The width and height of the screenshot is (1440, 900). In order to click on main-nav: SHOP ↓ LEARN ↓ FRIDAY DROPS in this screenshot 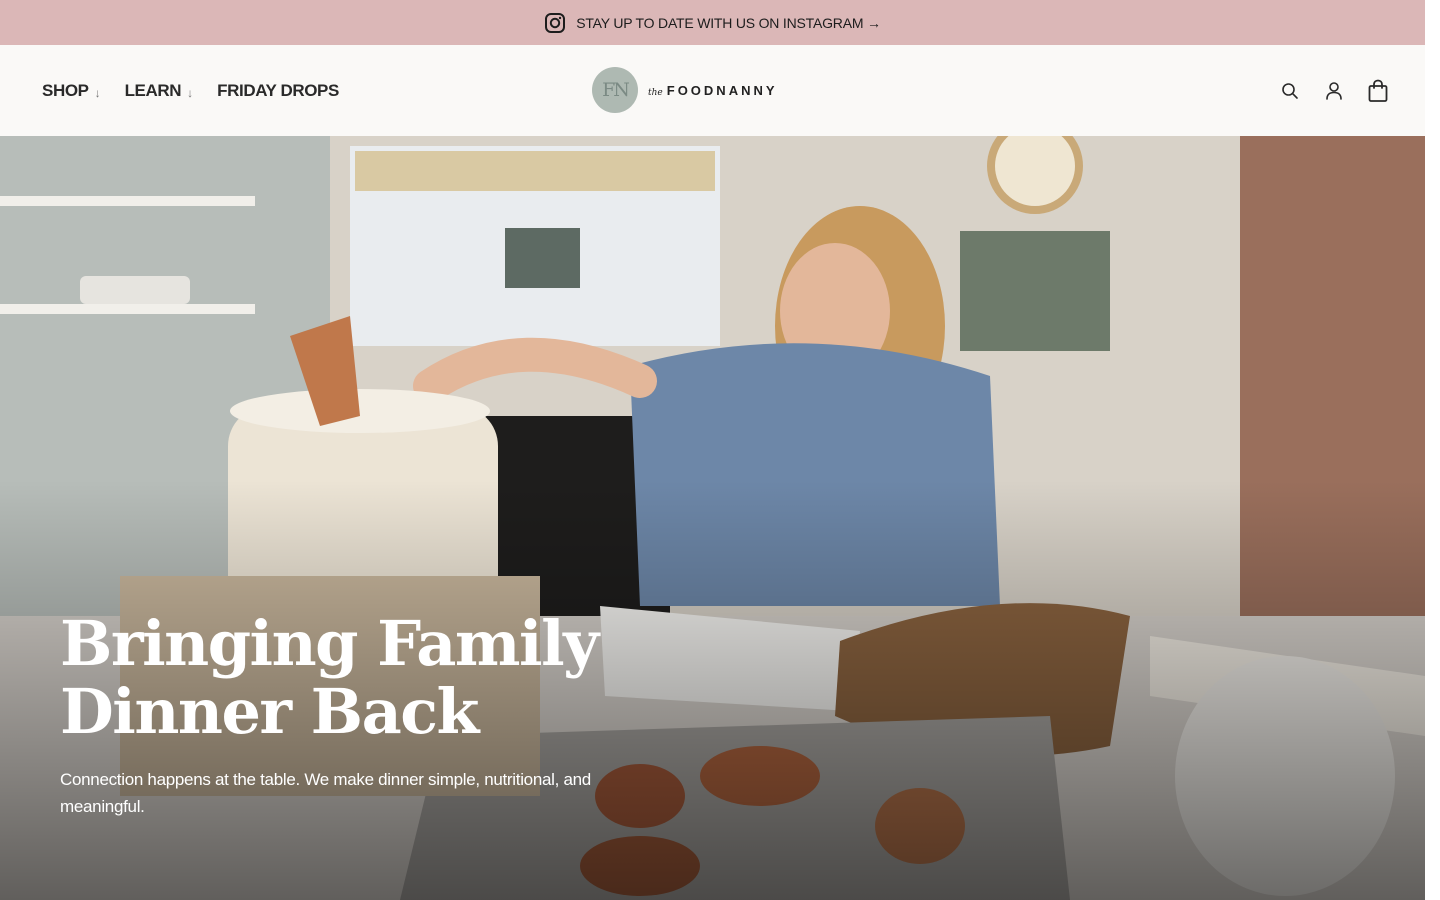, I will do `click(190, 90)`.